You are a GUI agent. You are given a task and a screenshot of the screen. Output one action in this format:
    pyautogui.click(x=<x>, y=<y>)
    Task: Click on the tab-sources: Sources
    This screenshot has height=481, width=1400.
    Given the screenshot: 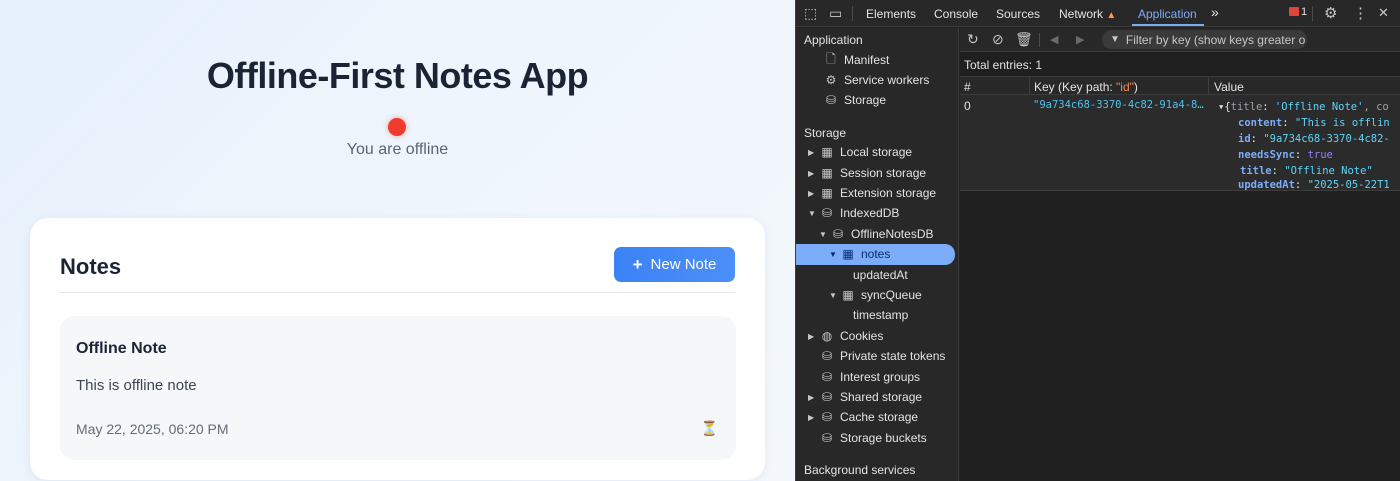 What is the action you would take?
    pyautogui.click(x=1018, y=14)
    